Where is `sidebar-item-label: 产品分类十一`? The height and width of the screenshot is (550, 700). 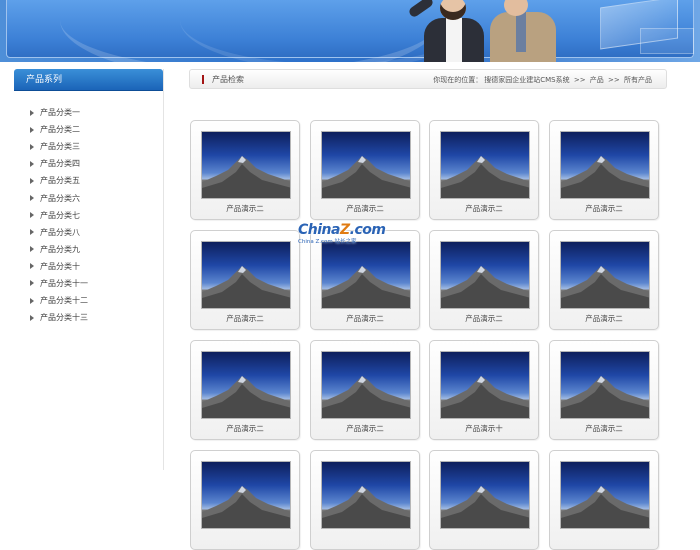
sidebar-item-label: 产品分类十一 is located at coordinates (64, 283).